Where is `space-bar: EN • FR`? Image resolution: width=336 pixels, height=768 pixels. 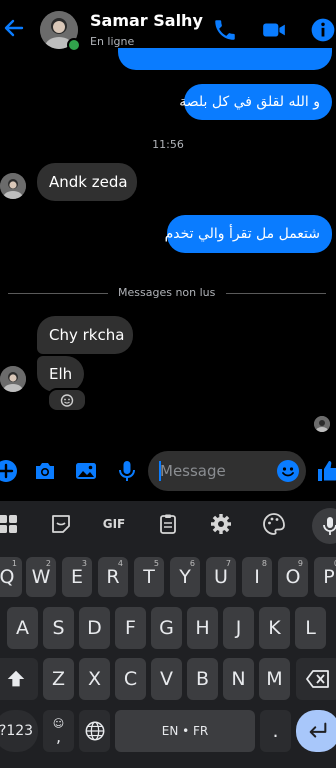 space-bar: EN • FR is located at coordinates (185, 731).